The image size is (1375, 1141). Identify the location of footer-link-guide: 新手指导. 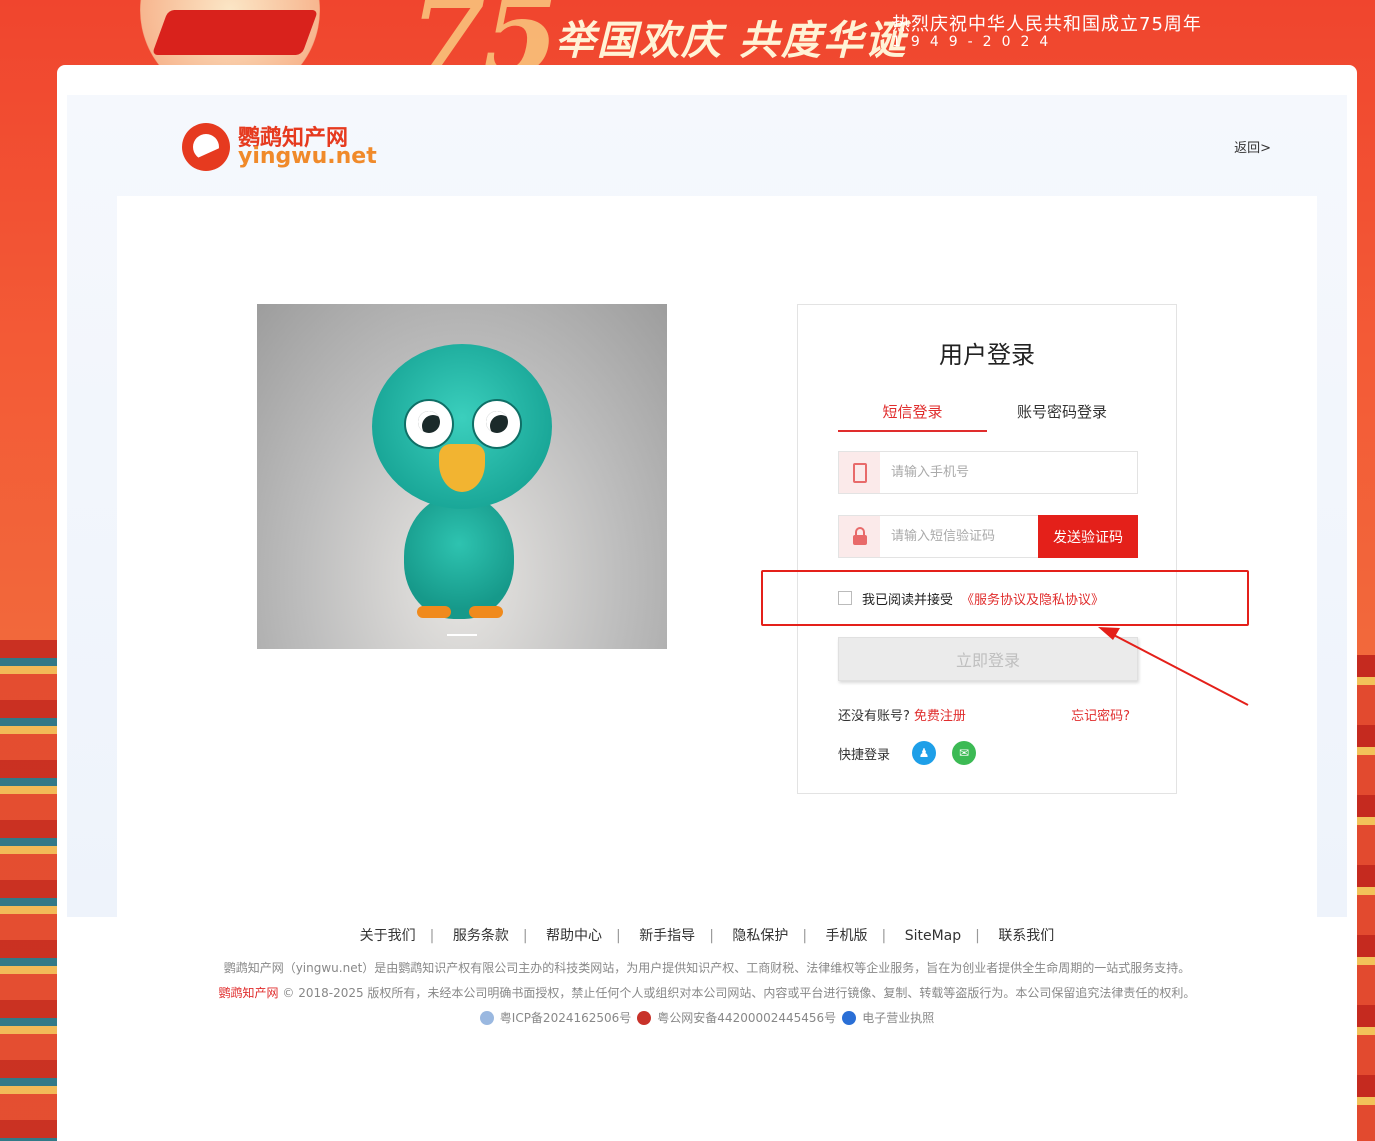
(667, 936).